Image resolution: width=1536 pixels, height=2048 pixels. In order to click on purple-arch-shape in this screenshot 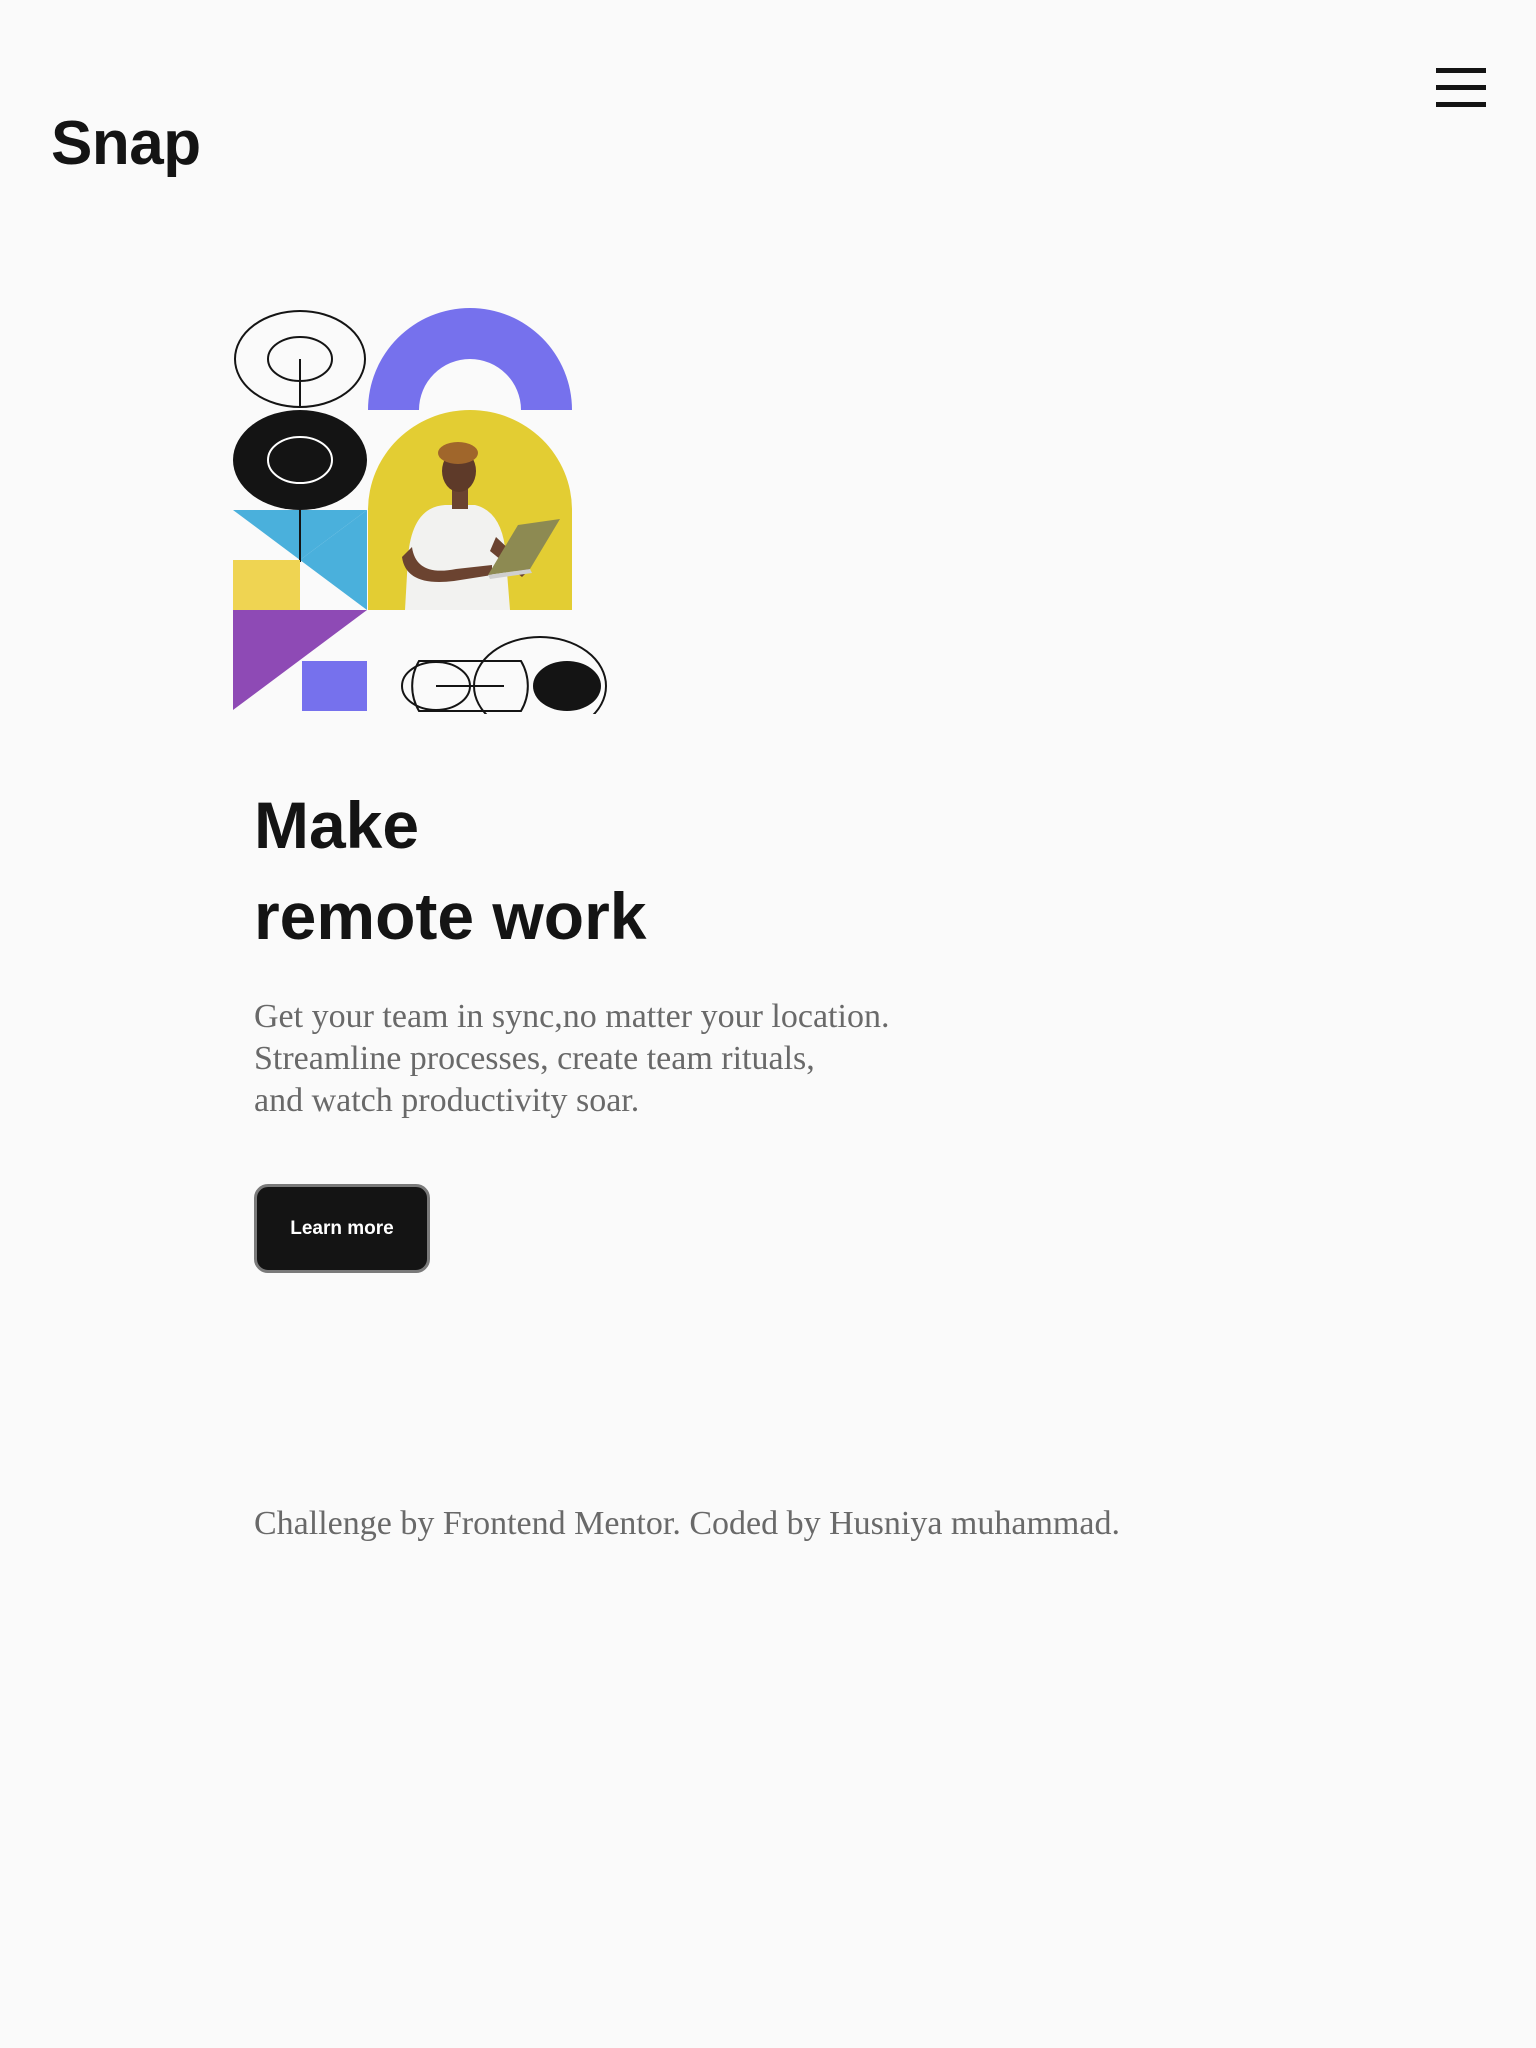, I will do `click(470, 359)`.